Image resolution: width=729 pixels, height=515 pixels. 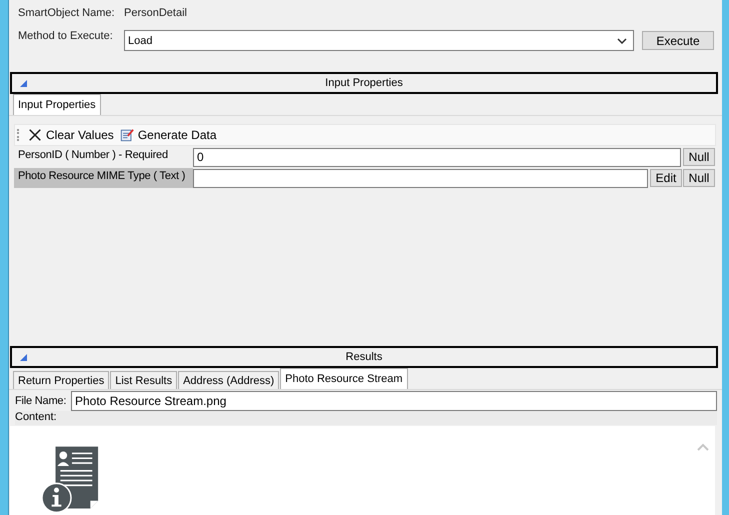 I want to click on execute-button: Execute, so click(x=678, y=40).